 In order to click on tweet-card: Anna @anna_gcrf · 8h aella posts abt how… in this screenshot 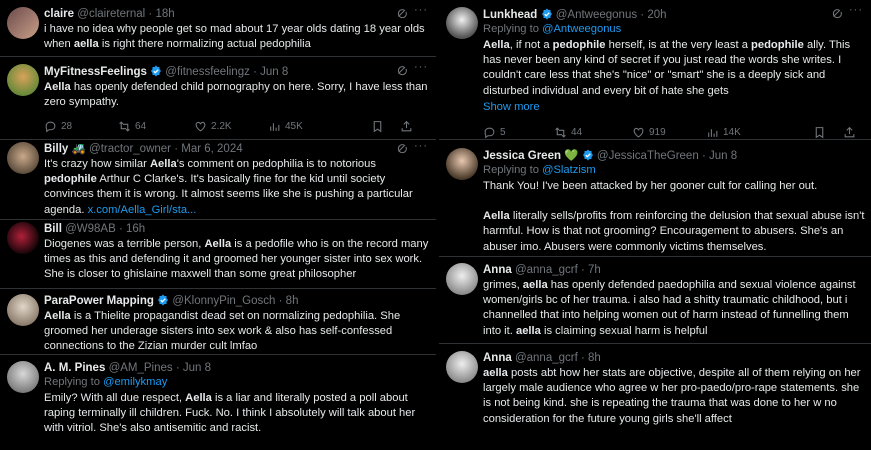, I will do `click(655, 398)`.